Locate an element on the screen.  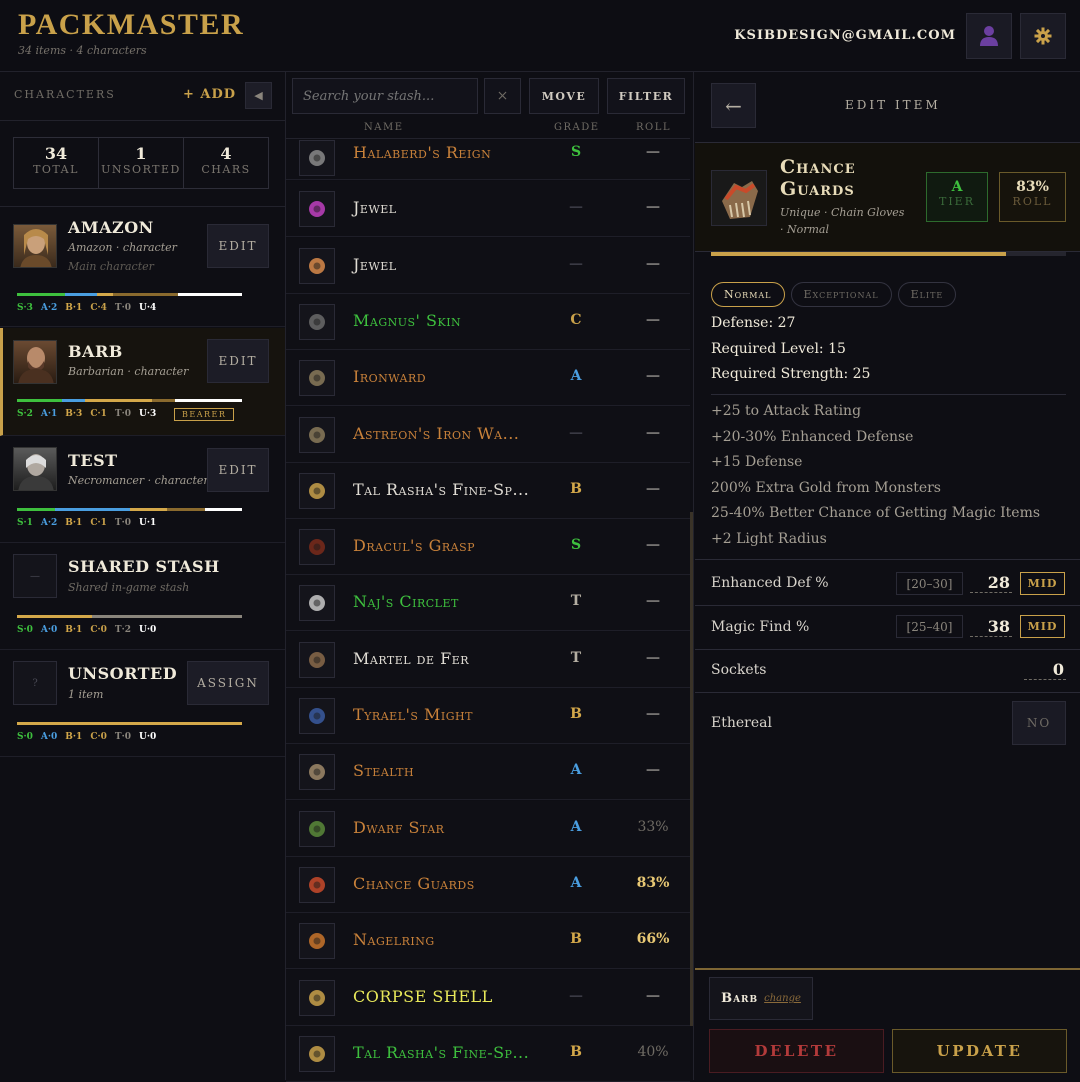
character-note: Main character is located at coordinates (111, 266).